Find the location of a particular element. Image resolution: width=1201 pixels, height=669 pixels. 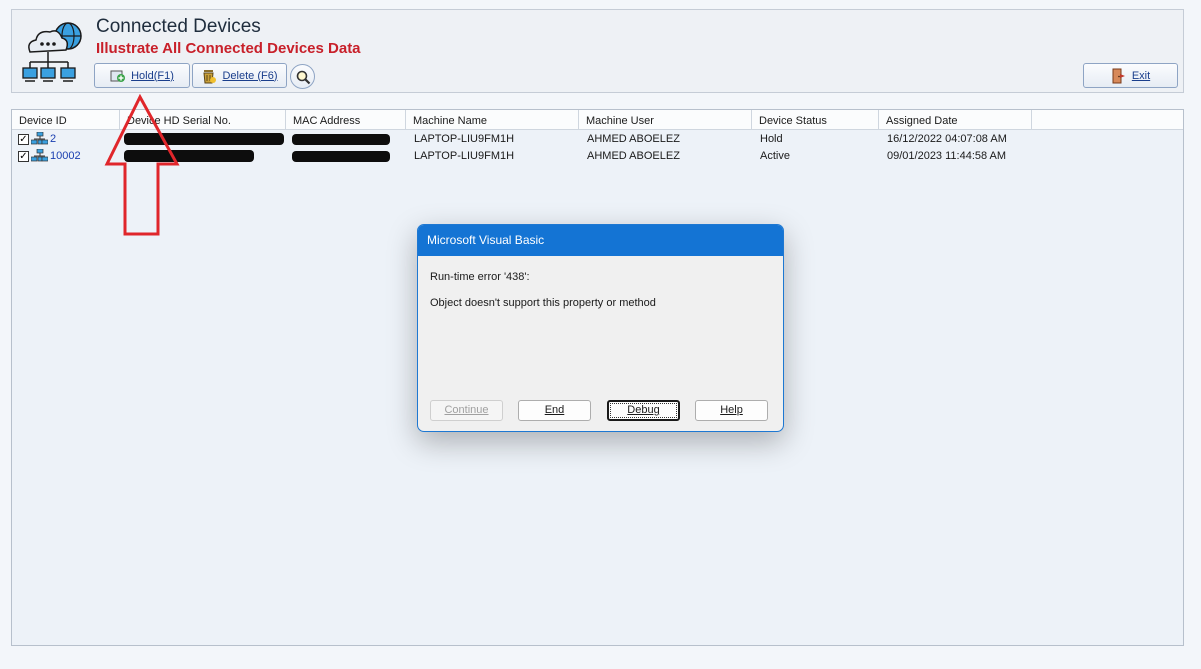

dialog-title: Microsoft Visual Basic is located at coordinates (600, 240).